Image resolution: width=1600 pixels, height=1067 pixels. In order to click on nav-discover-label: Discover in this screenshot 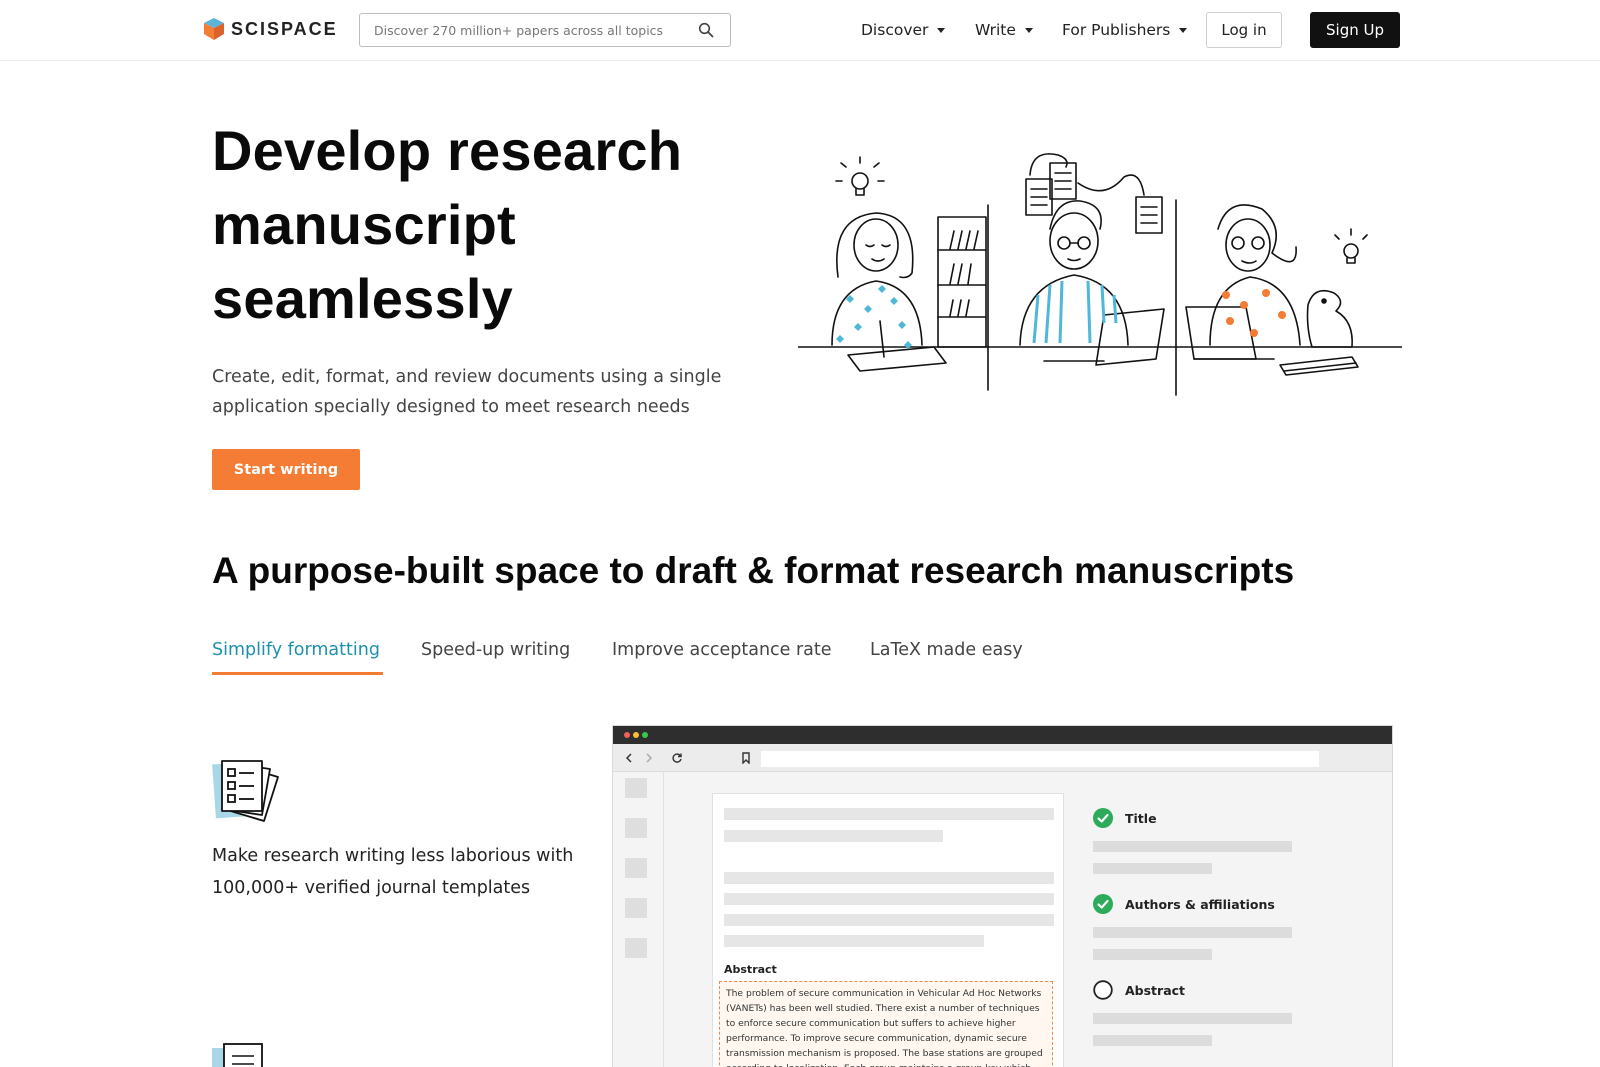, I will do `click(895, 30)`.